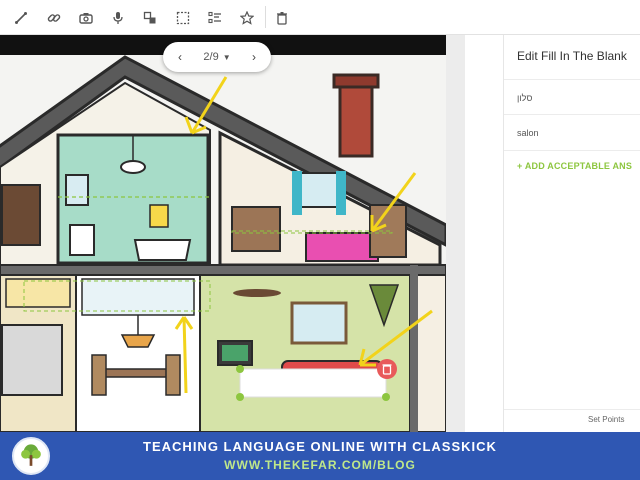  What do you see at coordinates (314, 381) in the screenshot?
I see `fill-in-blank-box` at bounding box center [314, 381].